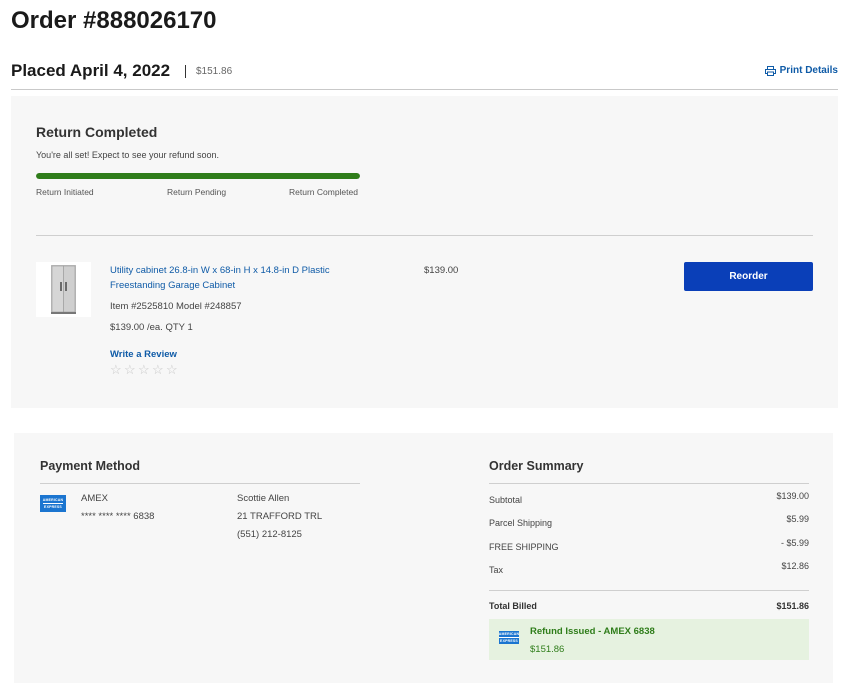  I want to click on print-details-link: Print Details, so click(801, 70).